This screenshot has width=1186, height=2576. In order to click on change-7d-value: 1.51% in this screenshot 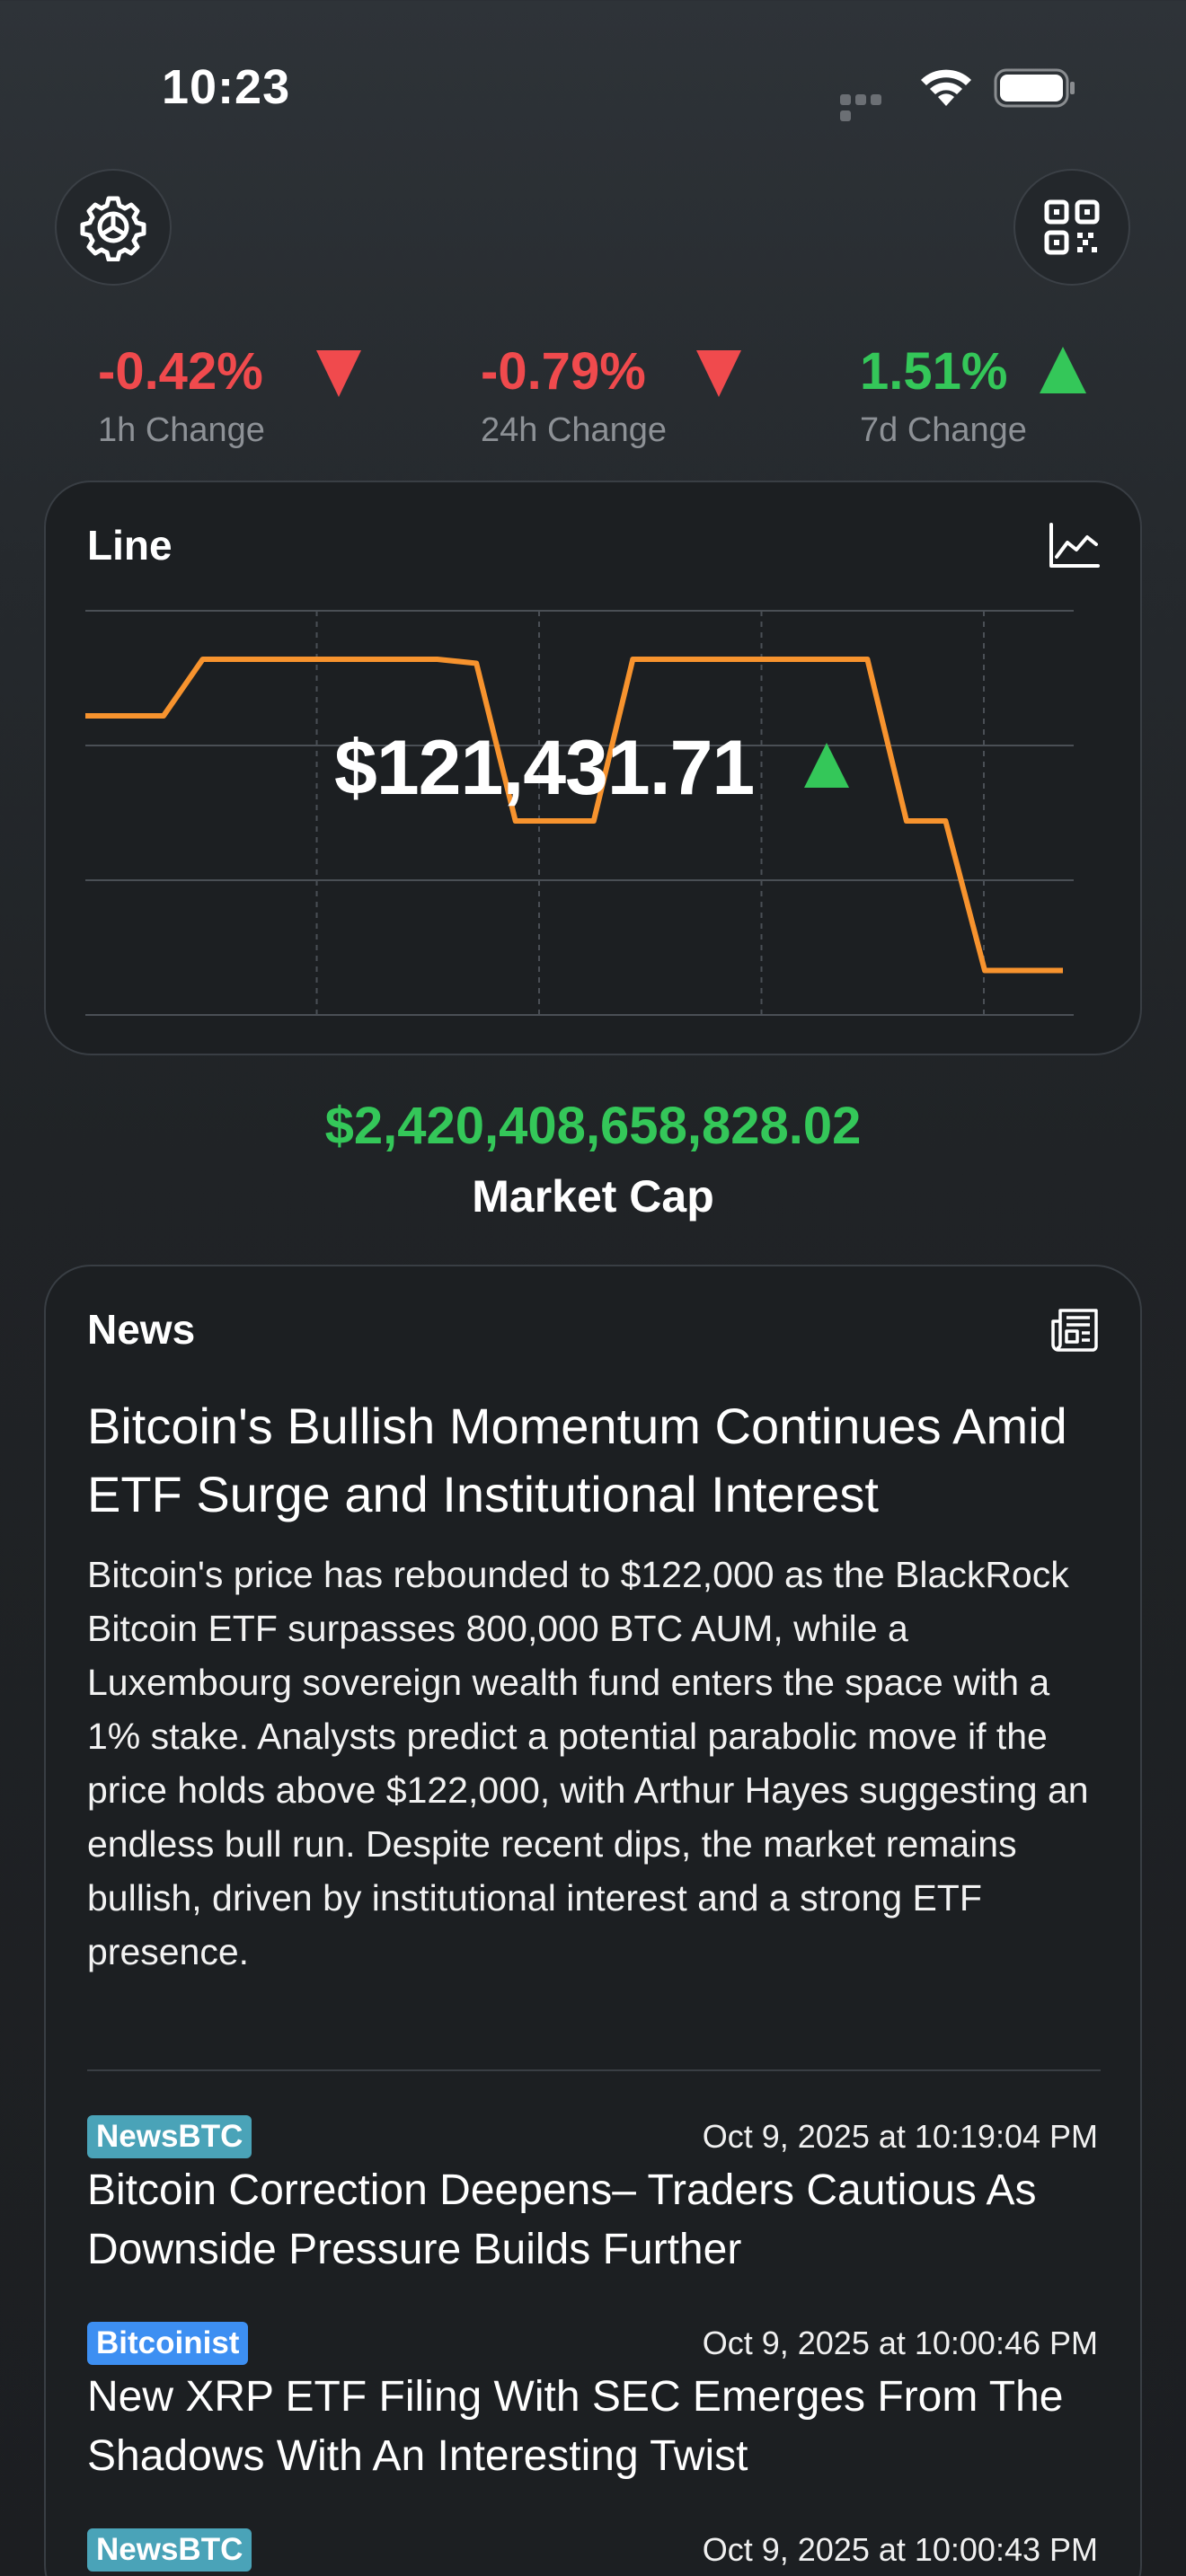, I will do `click(934, 371)`.